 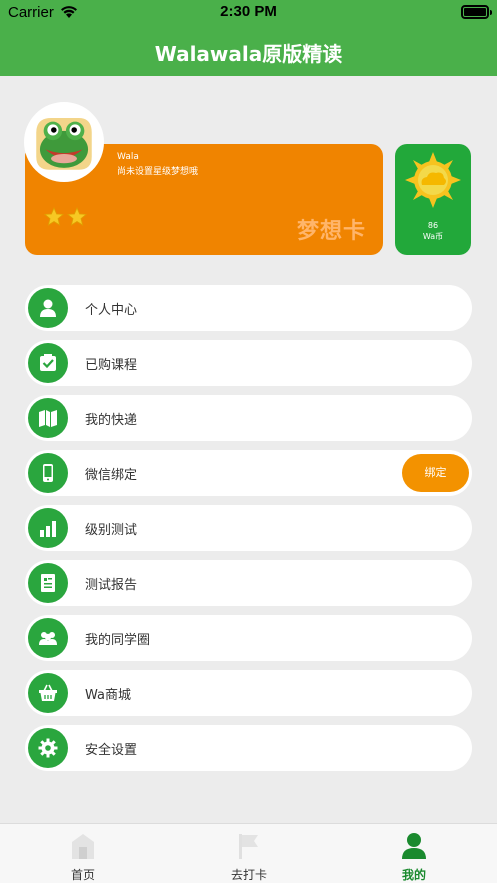 I want to click on gear-icon, so click(x=48, y=748).